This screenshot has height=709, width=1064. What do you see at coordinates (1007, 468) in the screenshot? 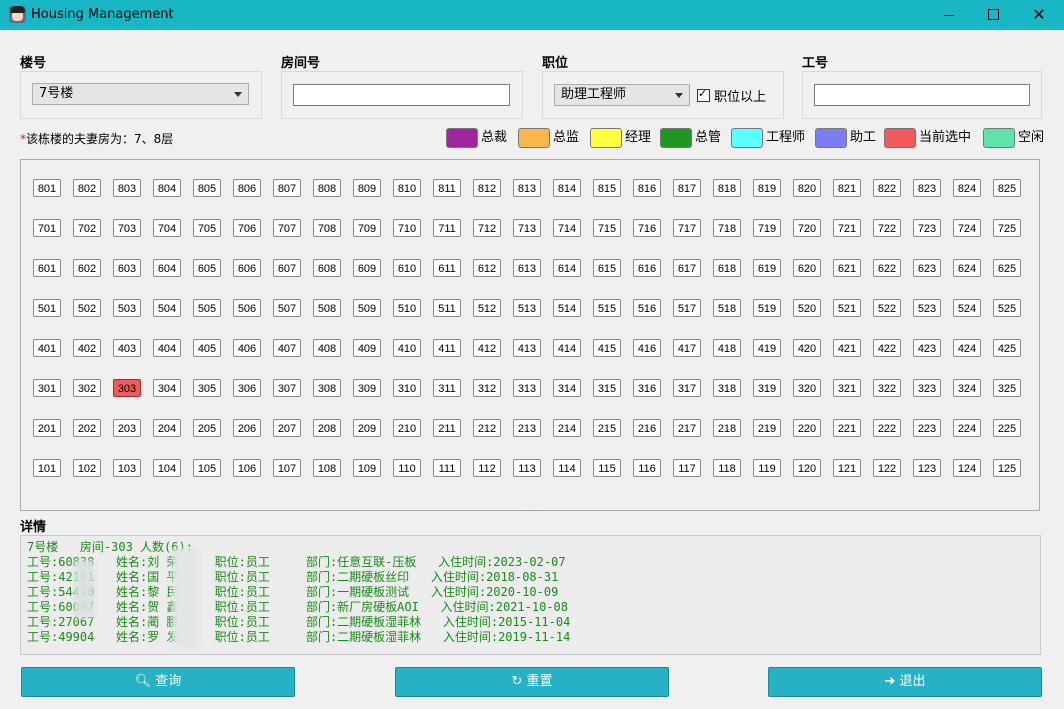
I see `room-button-125: 125` at bounding box center [1007, 468].